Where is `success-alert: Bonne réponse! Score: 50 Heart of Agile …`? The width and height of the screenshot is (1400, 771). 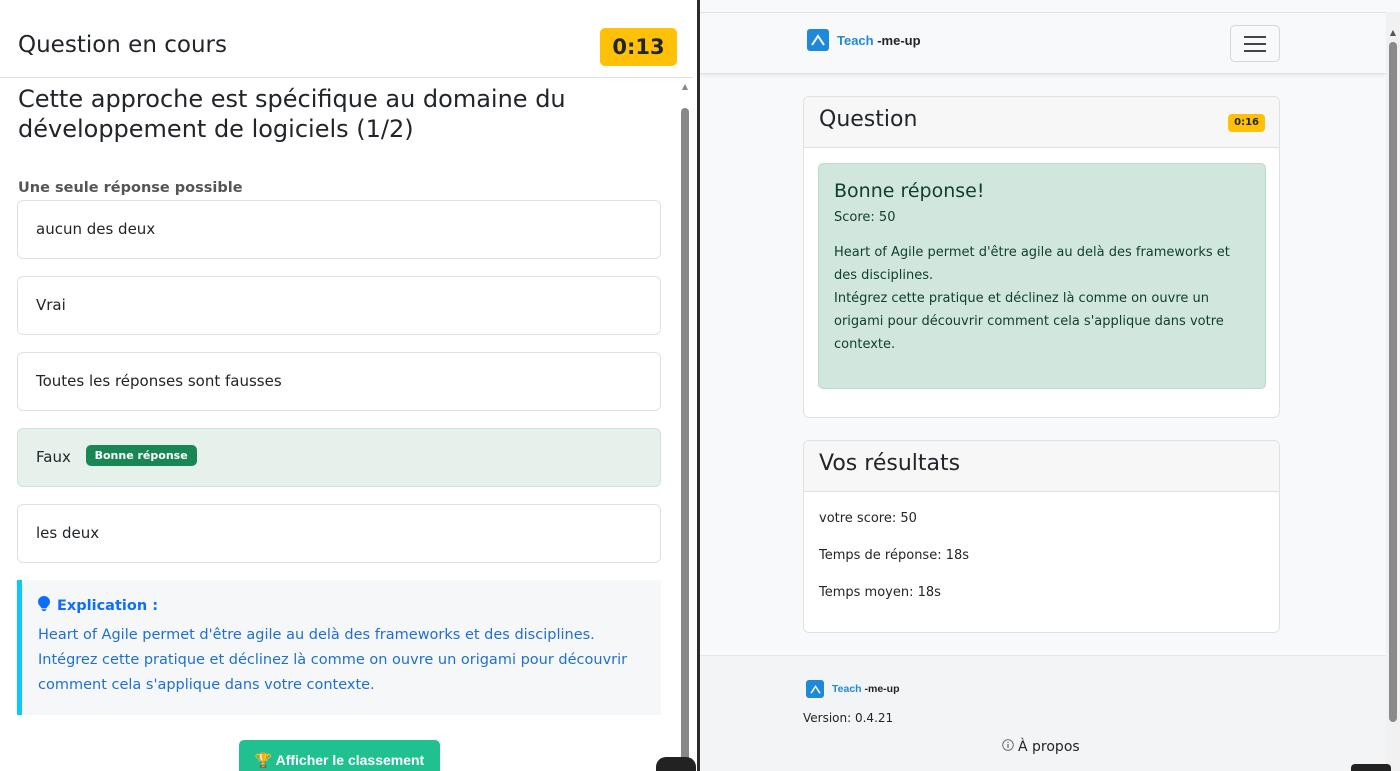
success-alert: Bonne réponse! Score: 50 Heart of Agile … is located at coordinates (1042, 276).